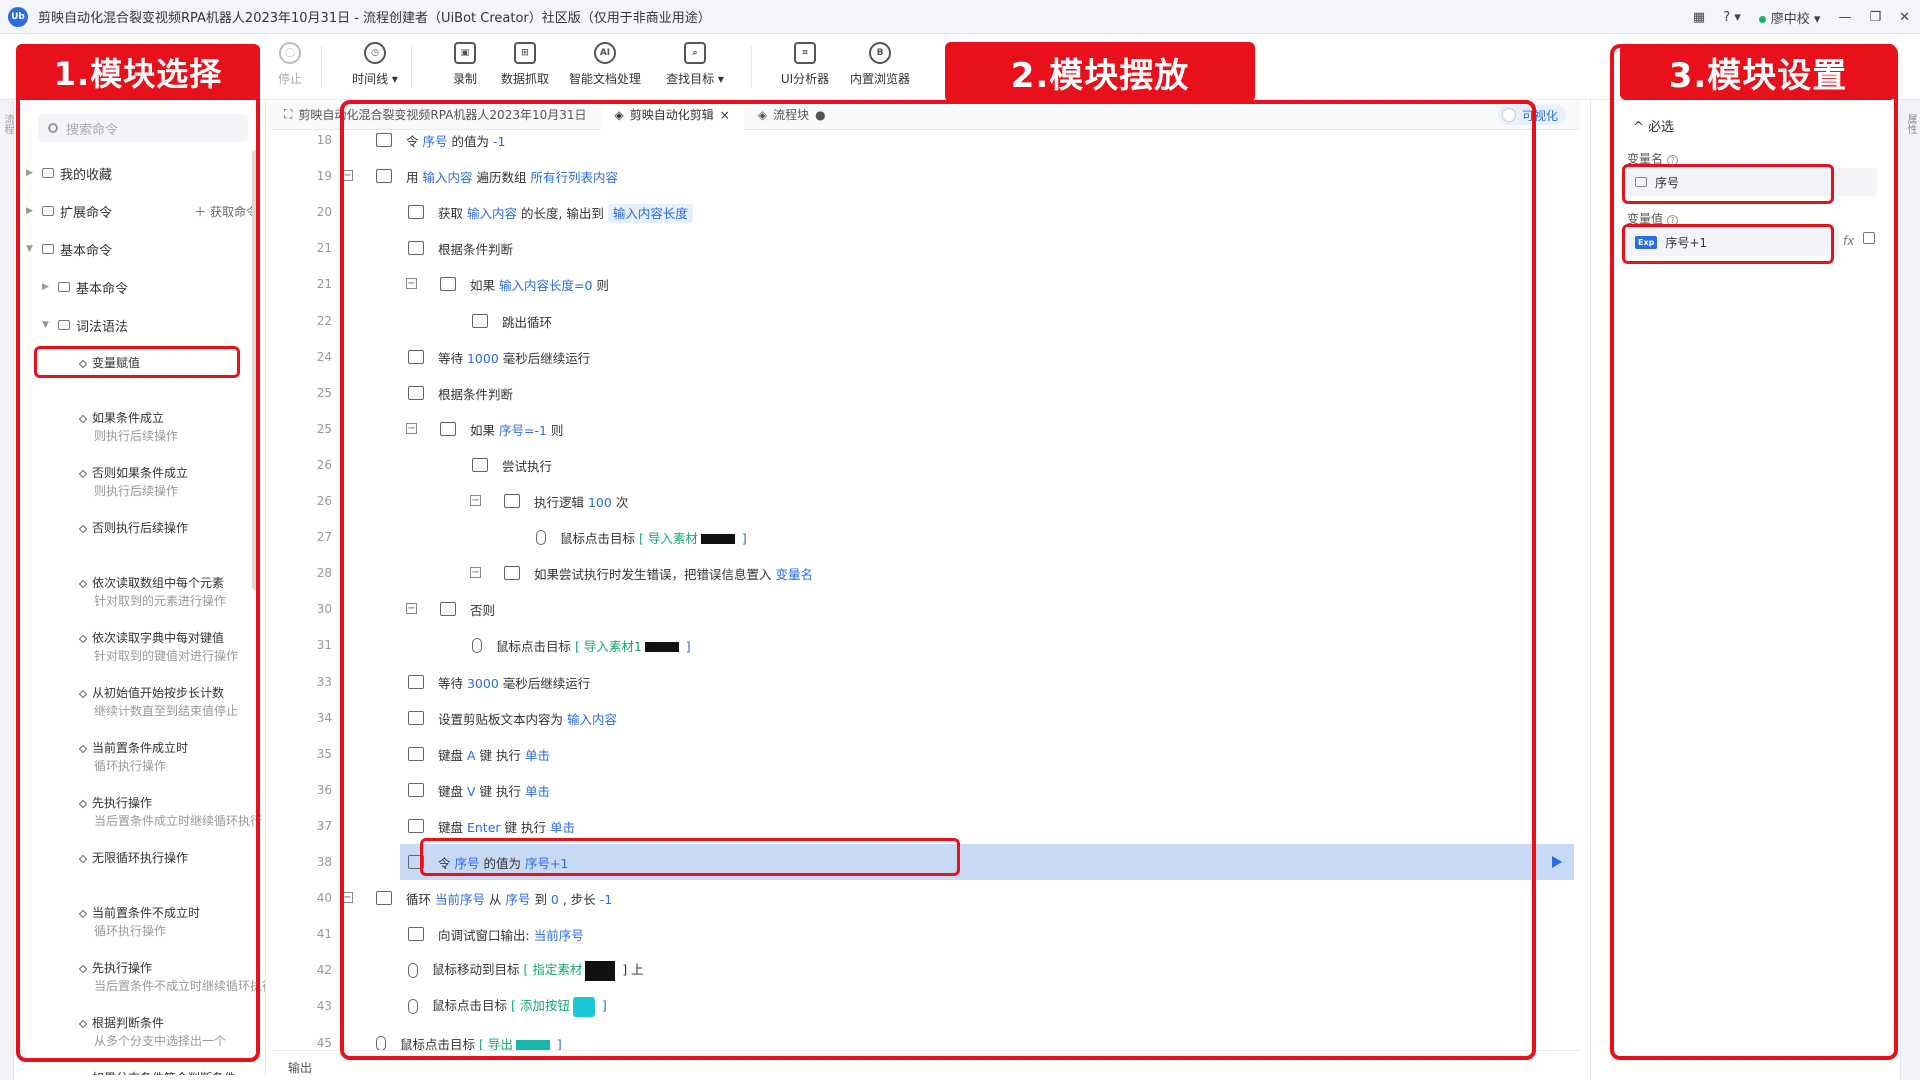 The height and width of the screenshot is (1080, 1920). I want to click on flow-row: 键盘 Enter 键 执行 单击, so click(987, 826).